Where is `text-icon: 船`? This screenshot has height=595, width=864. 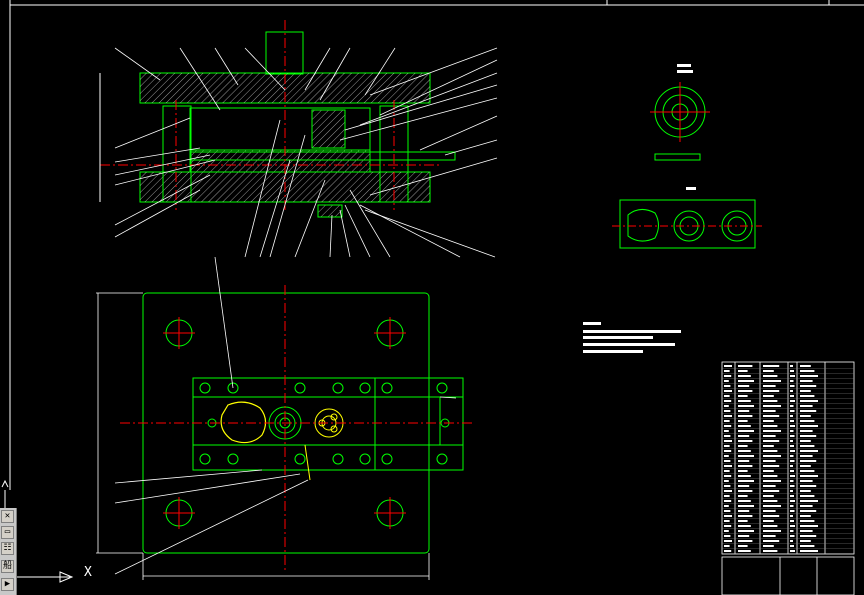
text-icon: 船 is located at coordinates (7, 566).